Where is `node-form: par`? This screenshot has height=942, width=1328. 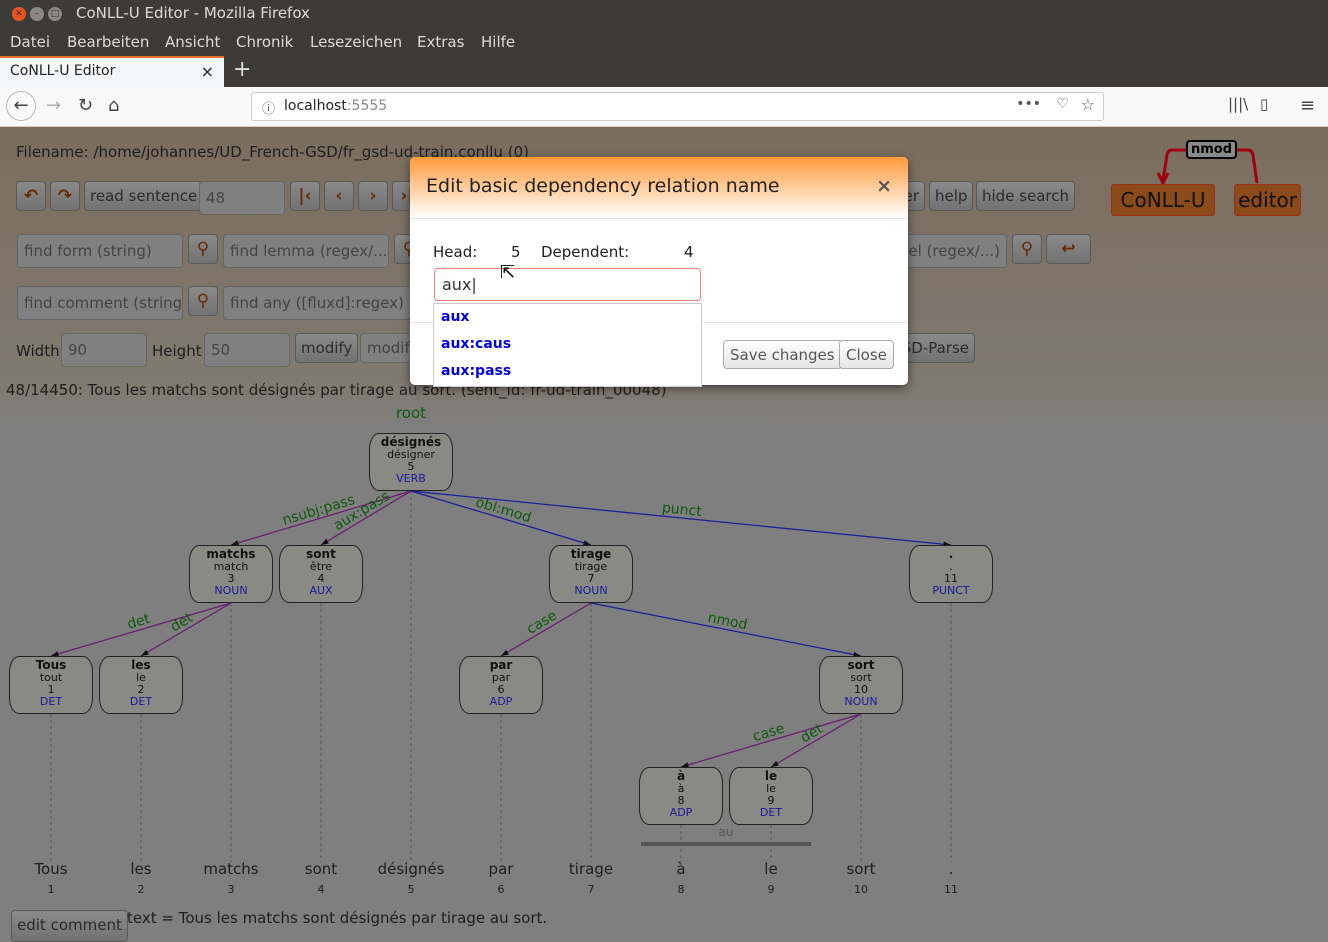 node-form: par is located at coordinates (501, 665).